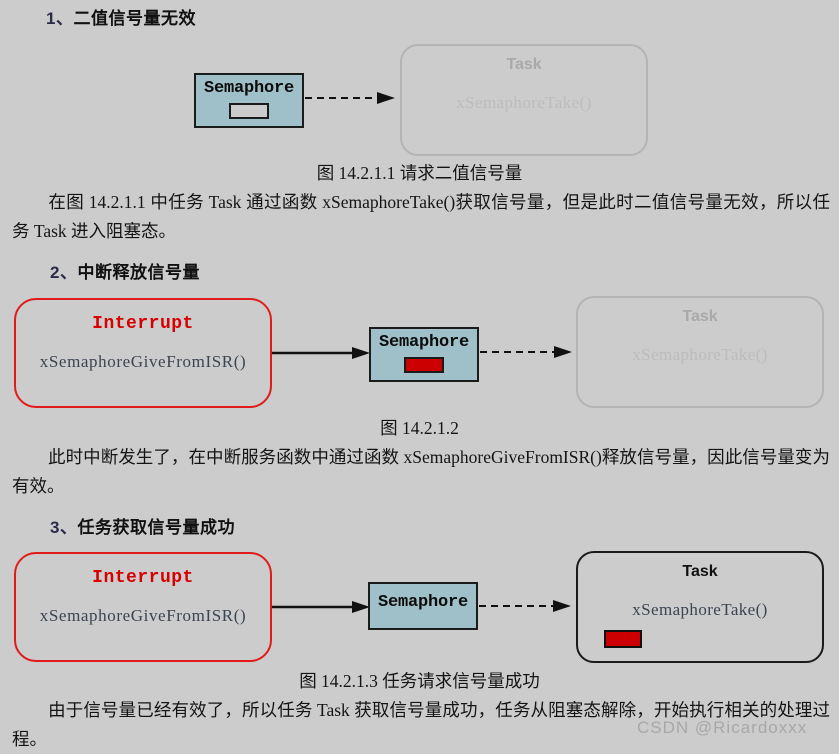  Describe the element at coordinates (423, 342) in the screenshot. I see `semaphore-label-2: Semaphore` at that location.